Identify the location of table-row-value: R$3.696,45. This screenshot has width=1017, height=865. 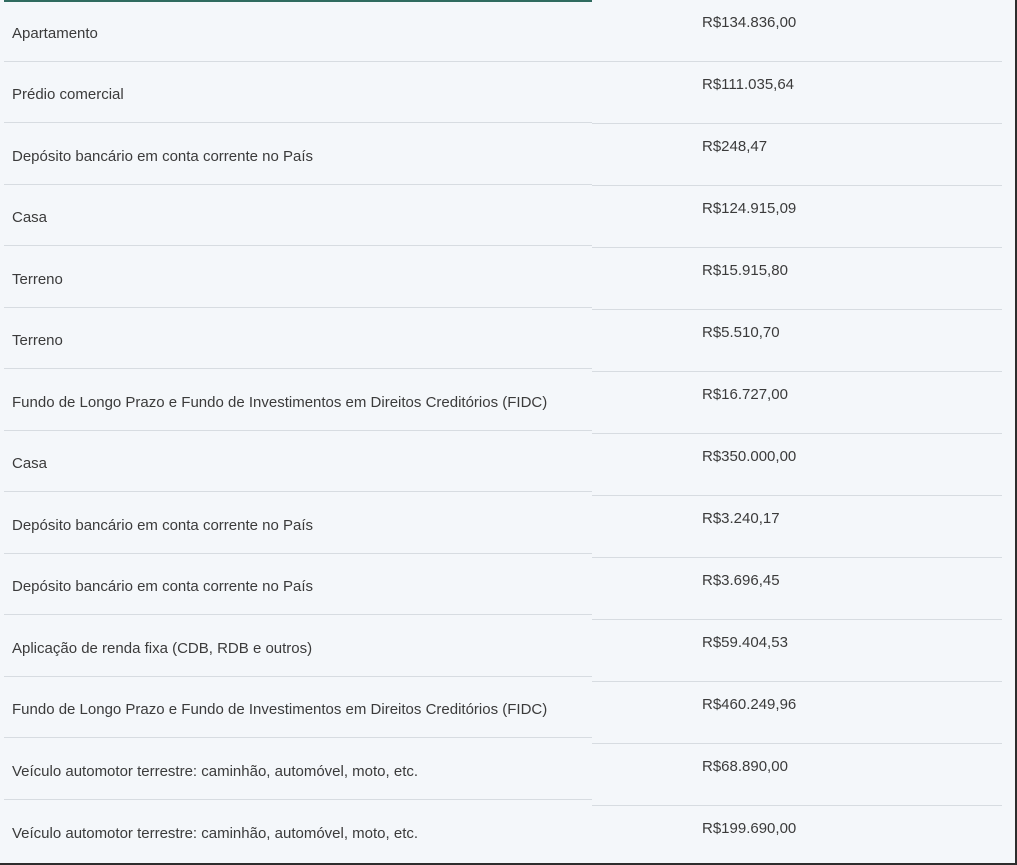
(797, 589).